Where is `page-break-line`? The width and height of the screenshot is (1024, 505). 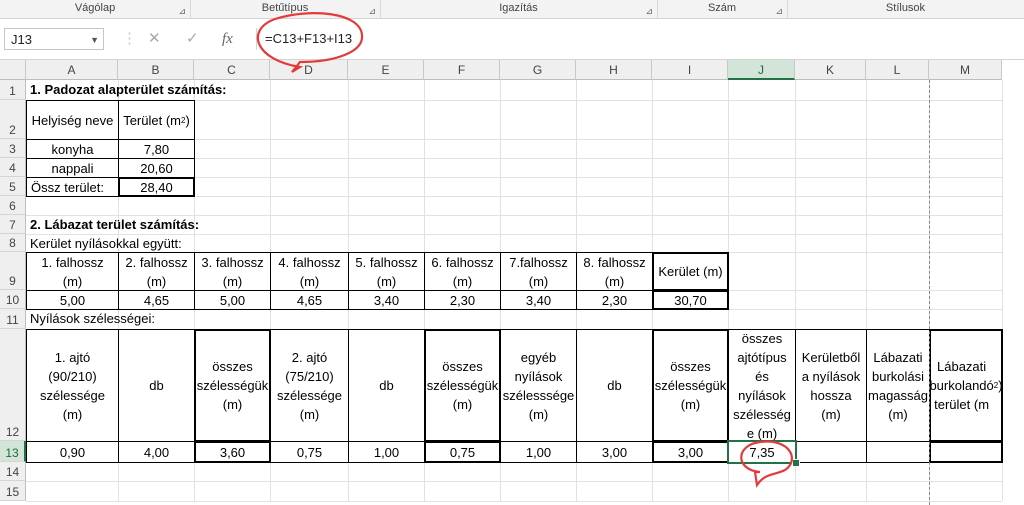 page-break-line is located at coordinates (929, 292).